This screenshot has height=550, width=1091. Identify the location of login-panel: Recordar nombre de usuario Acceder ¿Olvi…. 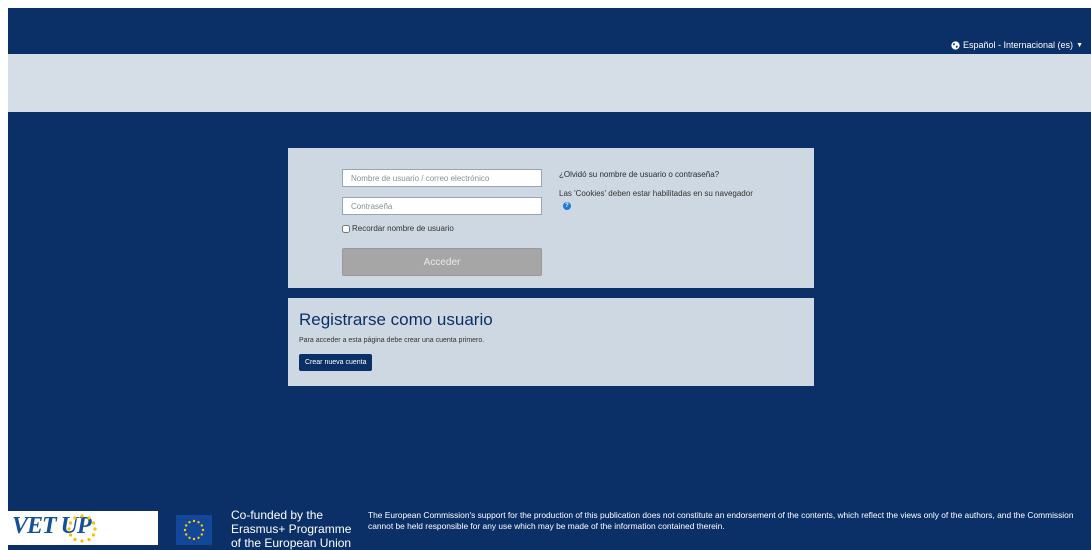
(551, 218).